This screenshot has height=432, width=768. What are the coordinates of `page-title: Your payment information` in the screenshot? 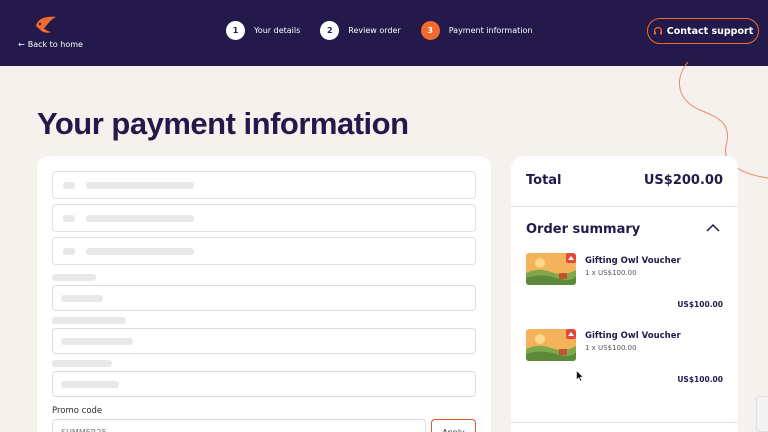 It's located at (223, 123).